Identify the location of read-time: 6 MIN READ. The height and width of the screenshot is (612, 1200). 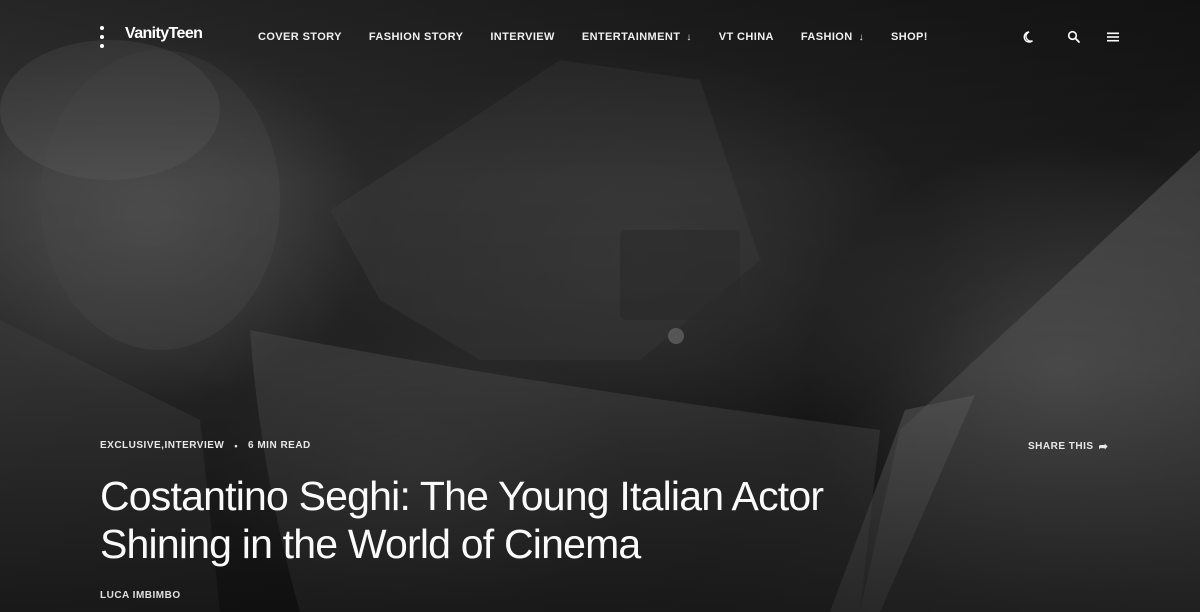
(279, 445).